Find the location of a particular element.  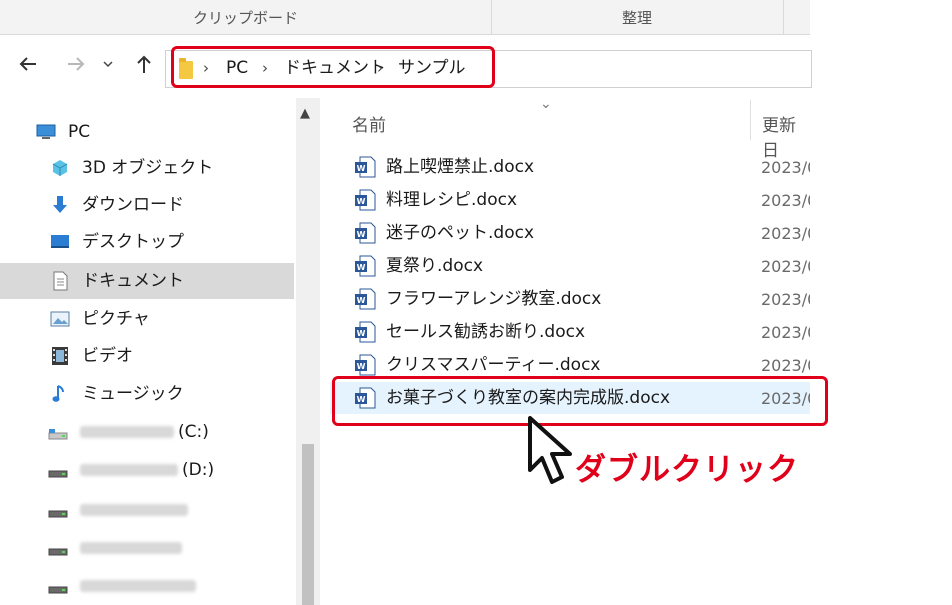

ribbon-group-clipboard: クリップボード is located at coordinates (246, 17).